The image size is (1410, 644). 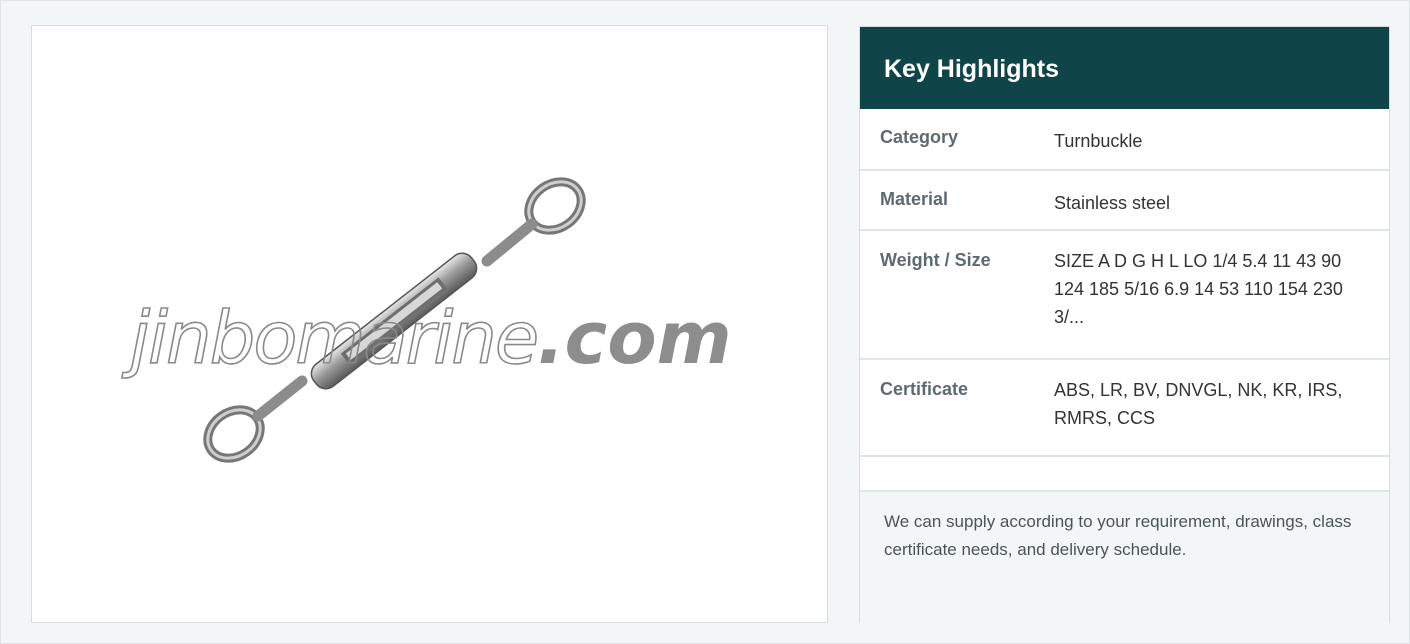 I want to click on key-highlights-title: Key Highlights, so click(x=1124, y=68).